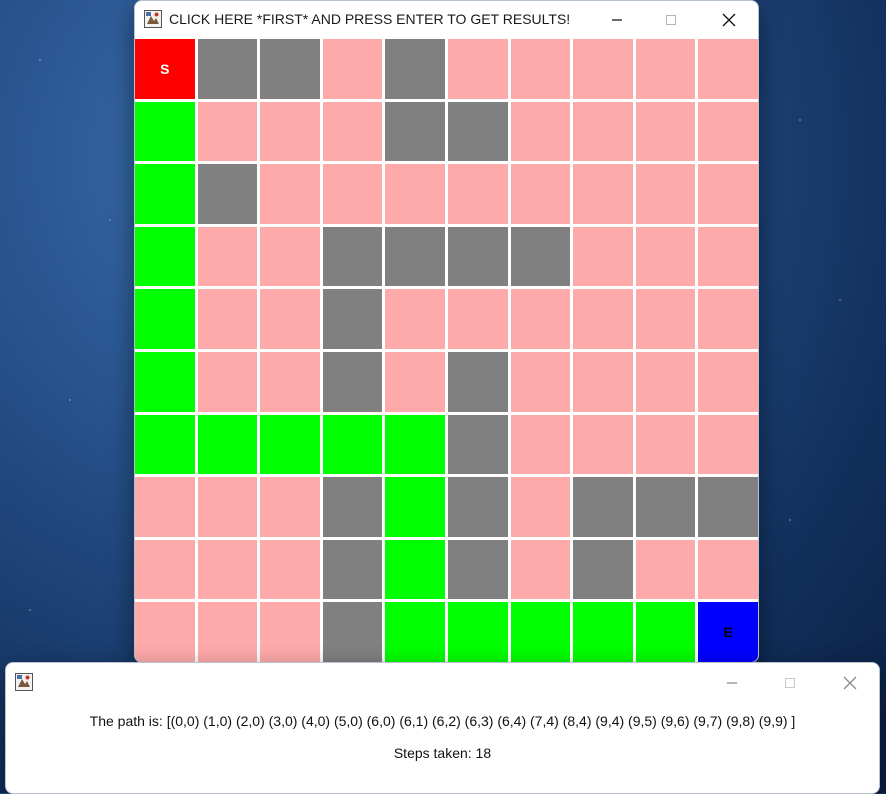 The width and height of the screenshot is (886, 794). I want to click on result-window-titlebar, so click(442, 683).